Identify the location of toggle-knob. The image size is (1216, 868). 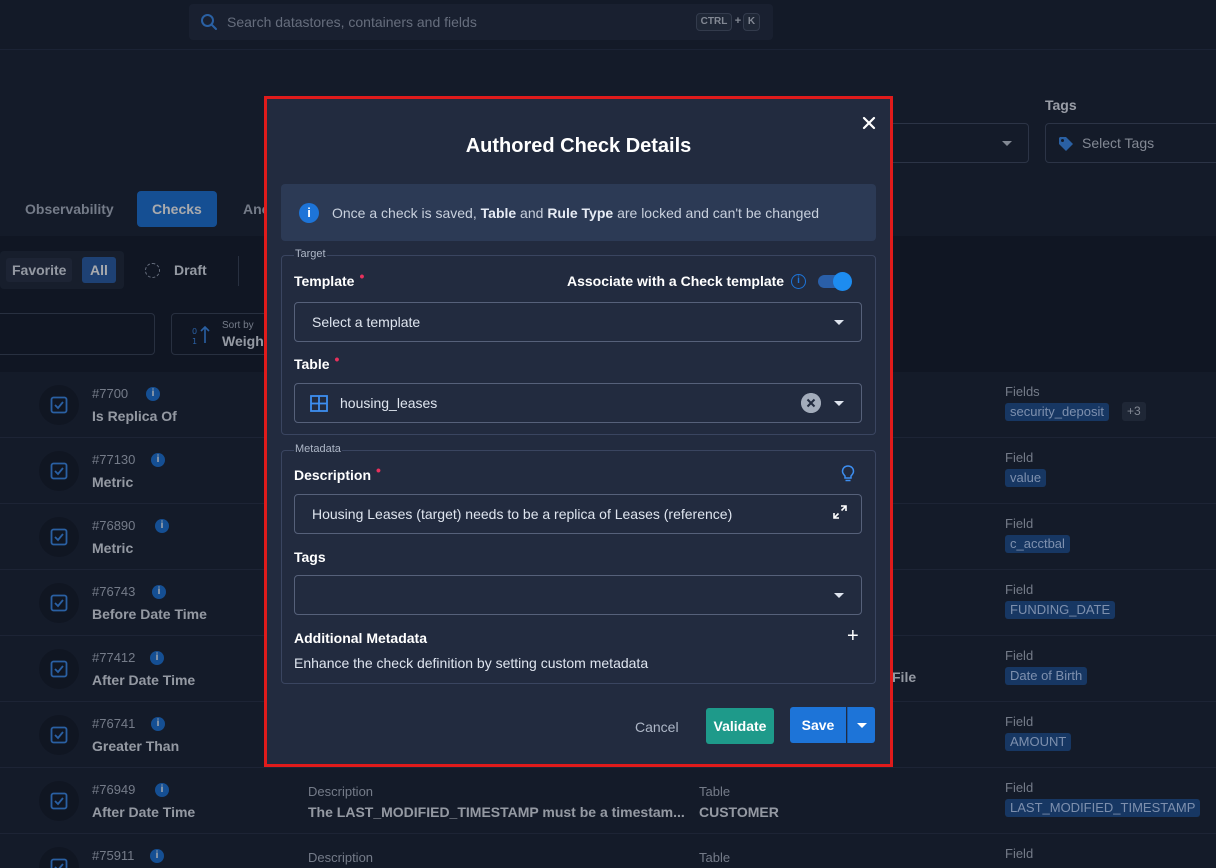
(842, 281).